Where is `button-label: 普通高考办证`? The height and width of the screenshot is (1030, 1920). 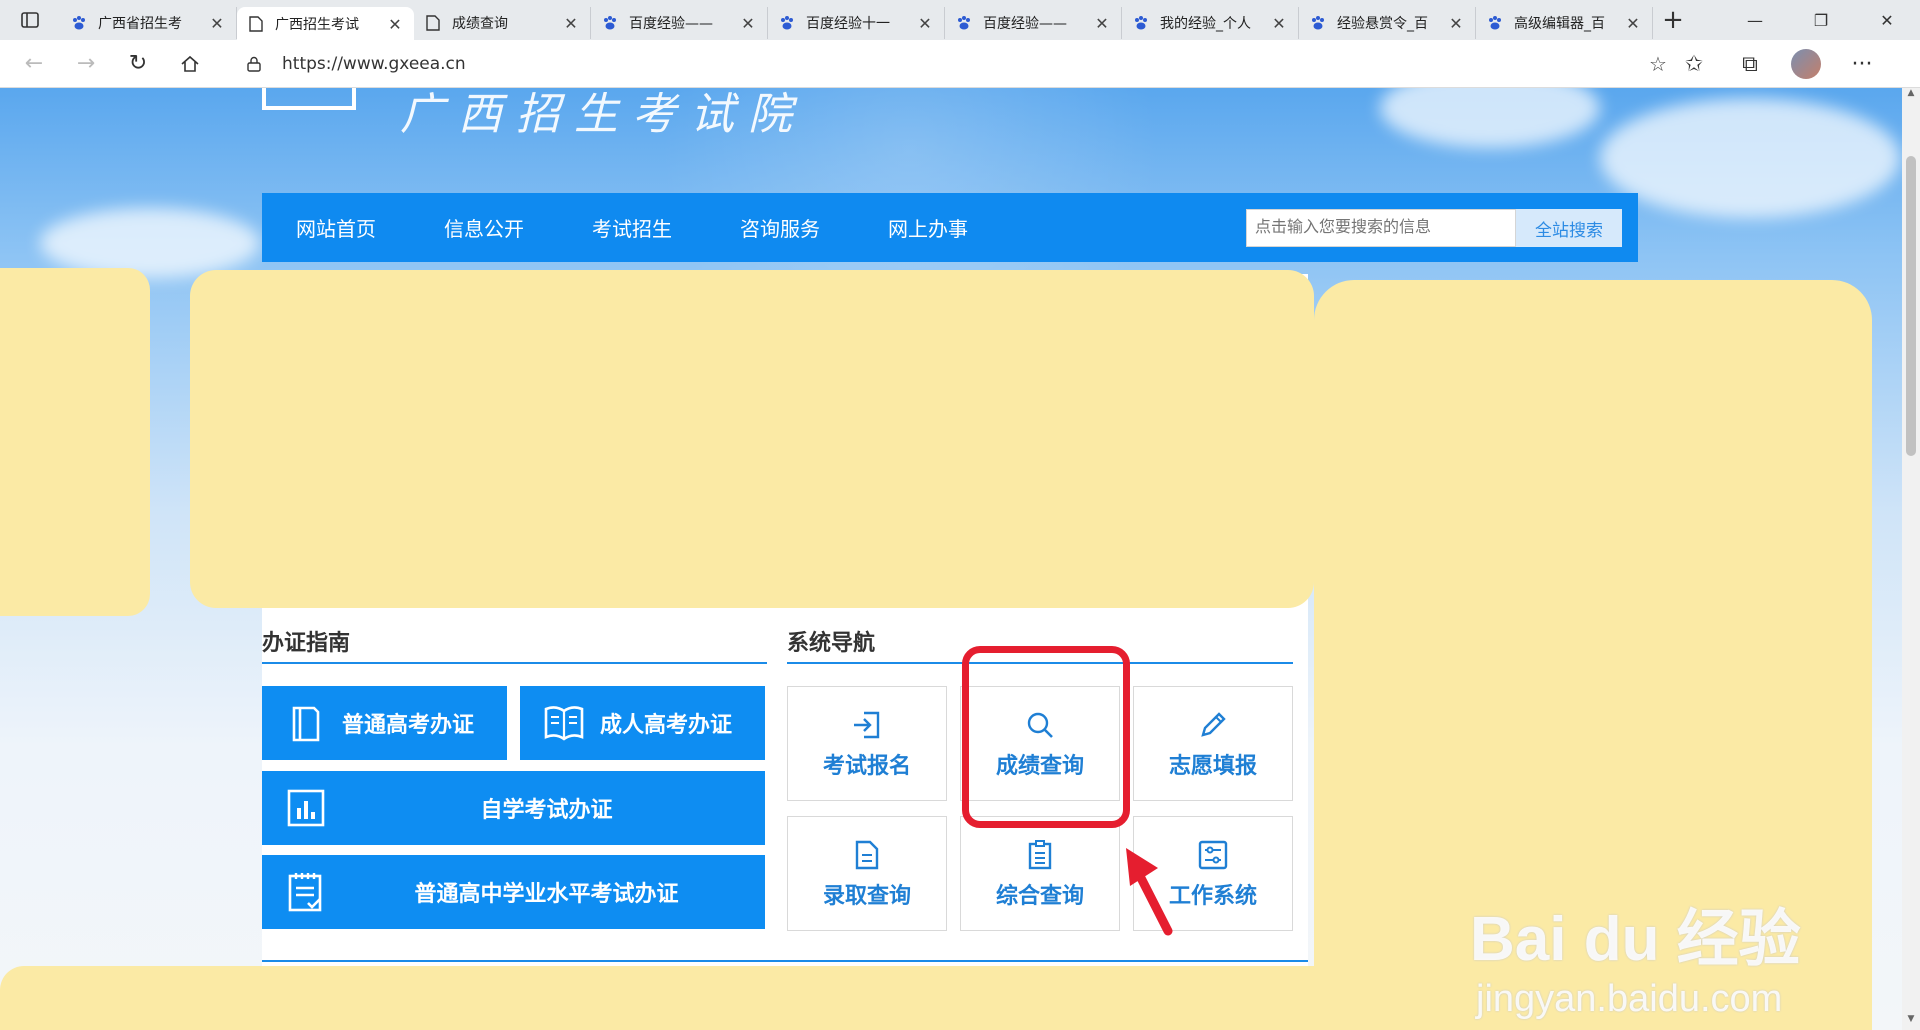 button-label: 普通高考办证 is located at coordinates (408, 725).